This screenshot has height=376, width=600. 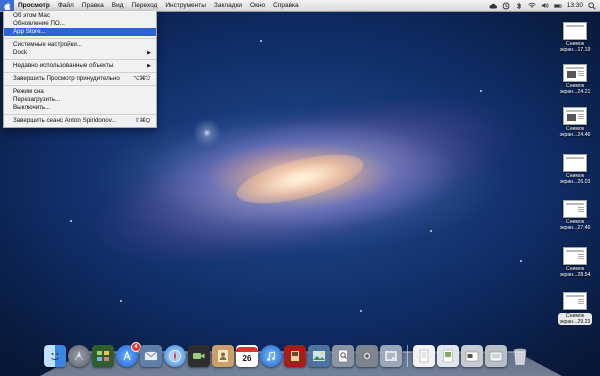 What do you see at coordinates (34, 5) in the screenshot?
I see `menu-app-name: Просмотр` at bounding box center [34, 5].